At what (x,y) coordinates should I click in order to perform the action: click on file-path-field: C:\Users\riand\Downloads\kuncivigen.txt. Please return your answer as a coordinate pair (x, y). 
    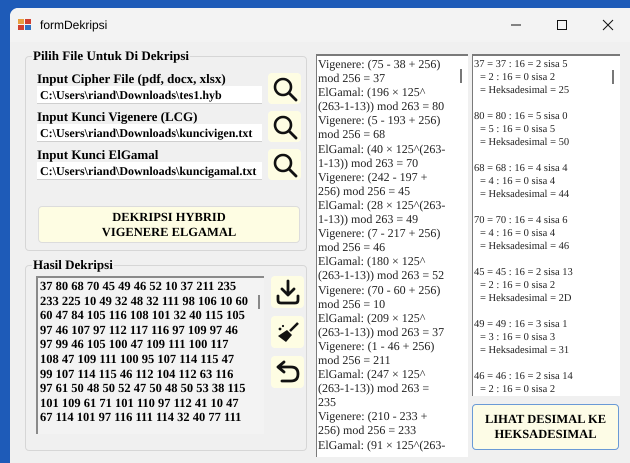
    Looking at the image, I should click on (149, 133).